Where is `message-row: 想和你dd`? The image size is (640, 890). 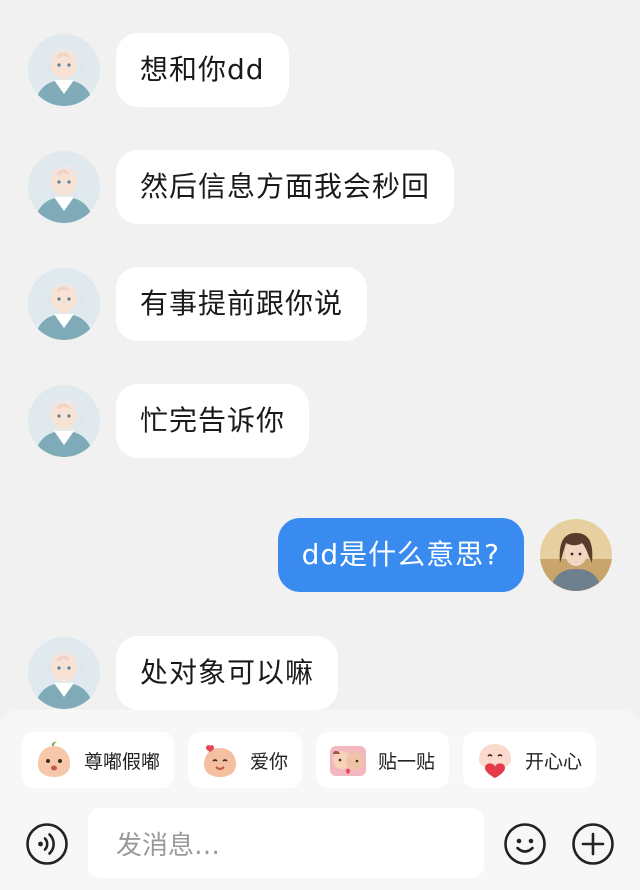
message-row: 想和你dd is located at coordinates (158, 70).